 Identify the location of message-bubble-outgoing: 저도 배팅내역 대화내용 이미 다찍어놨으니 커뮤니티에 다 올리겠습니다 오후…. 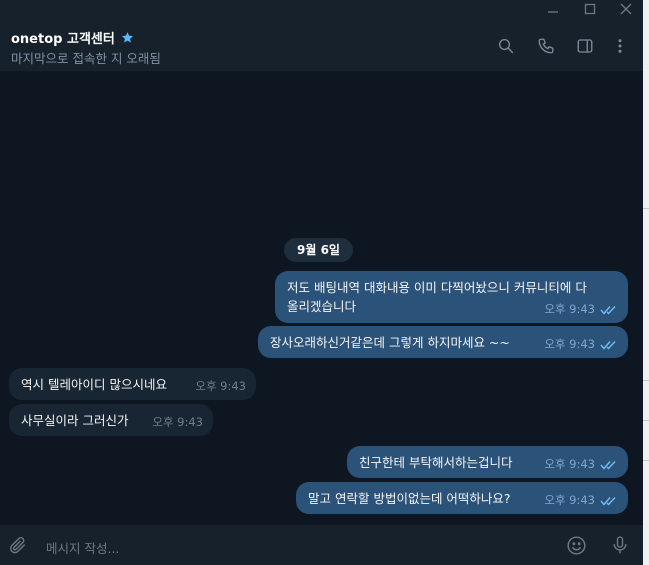
(451, 297).